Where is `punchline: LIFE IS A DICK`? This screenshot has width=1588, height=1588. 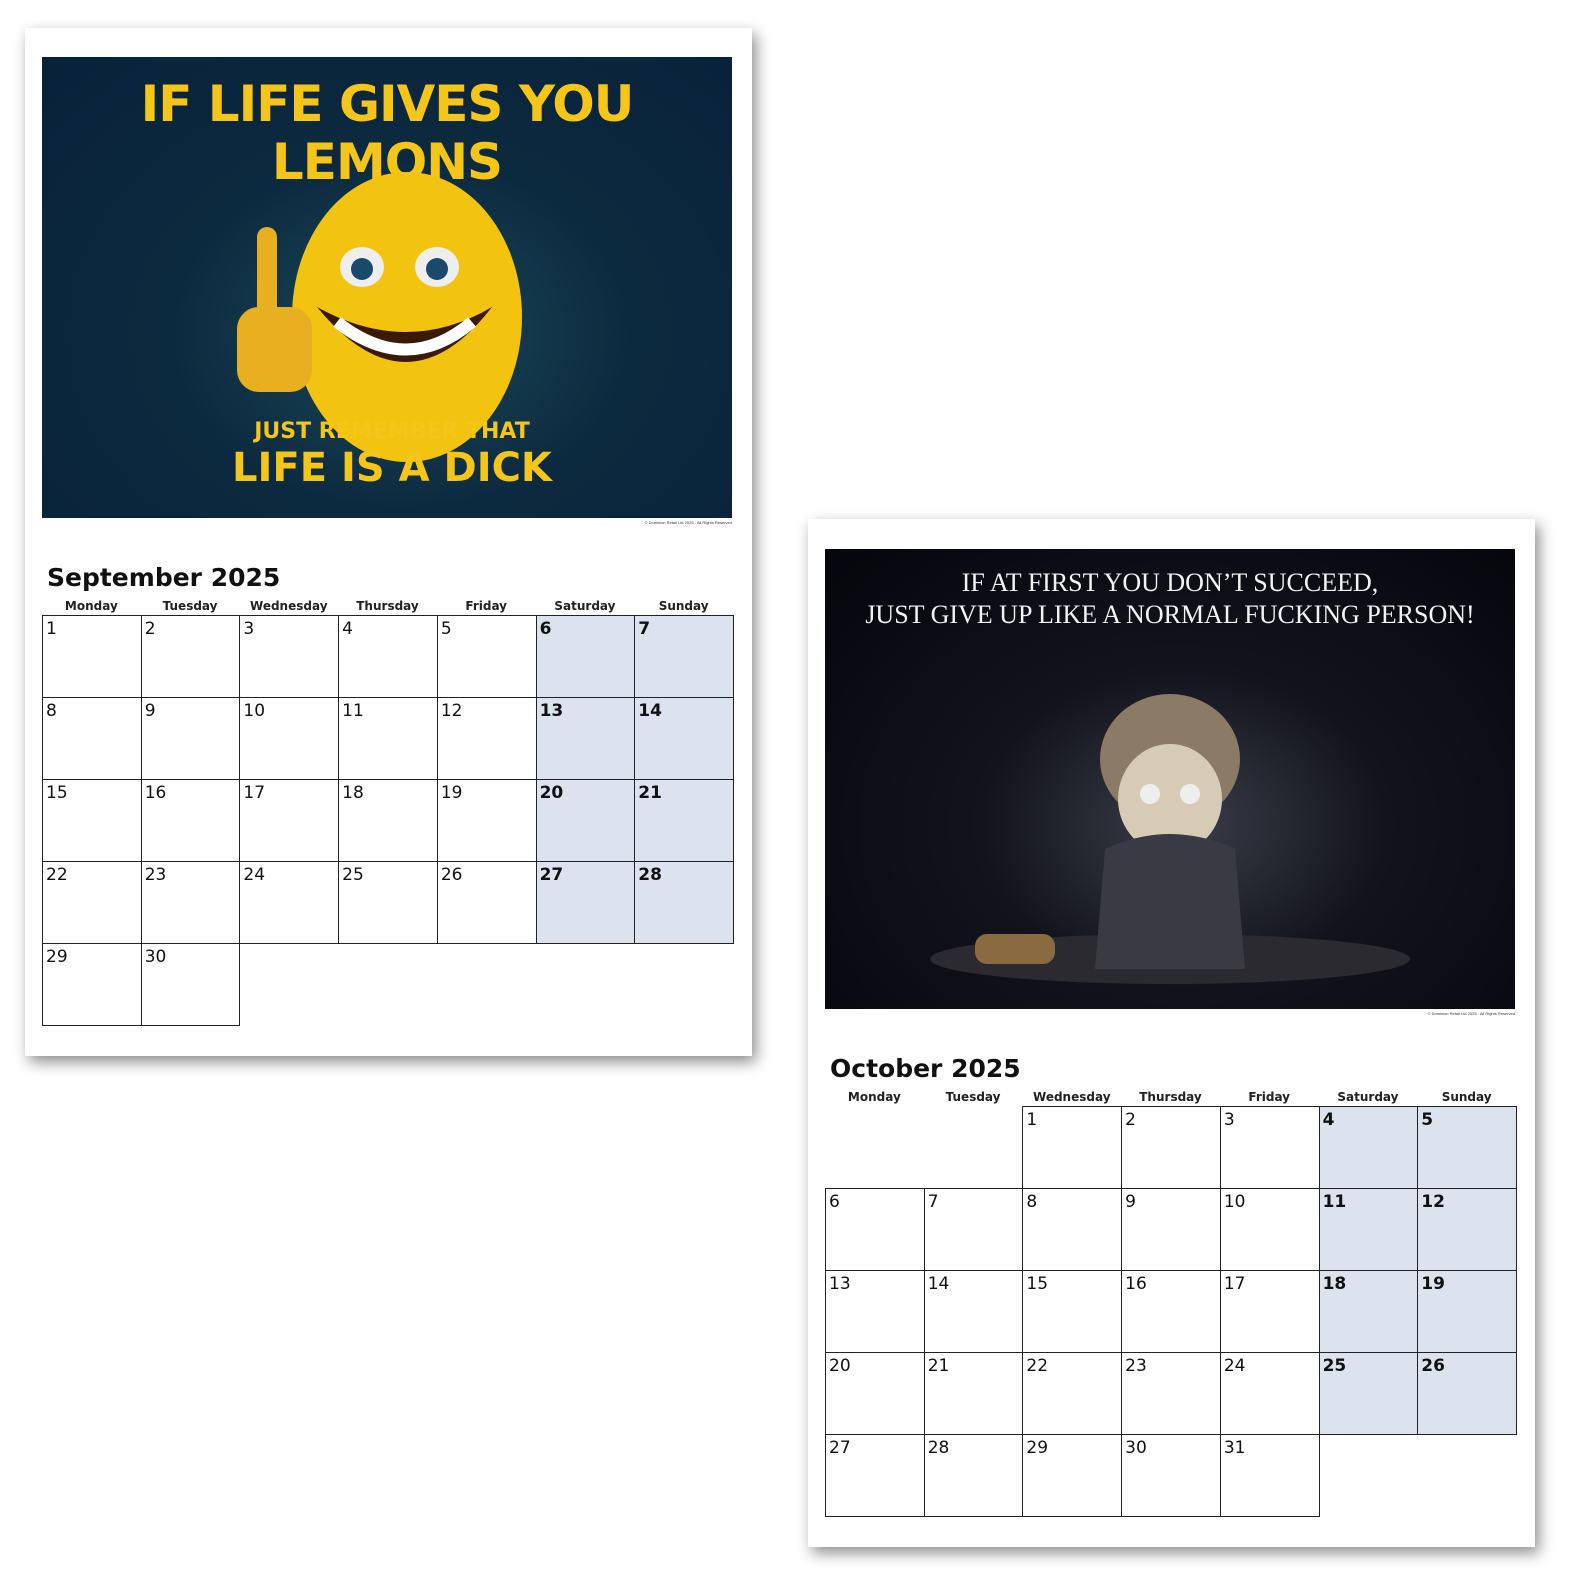 punchline: LIFE IS A DICK is located at coordinates (392, 468).